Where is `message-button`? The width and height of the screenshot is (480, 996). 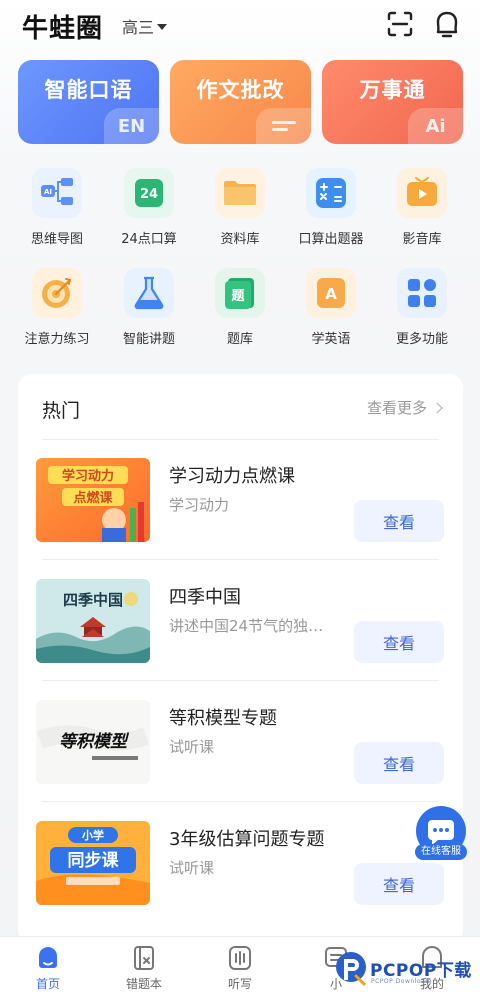
message-button is located at coordinates (447, 24).